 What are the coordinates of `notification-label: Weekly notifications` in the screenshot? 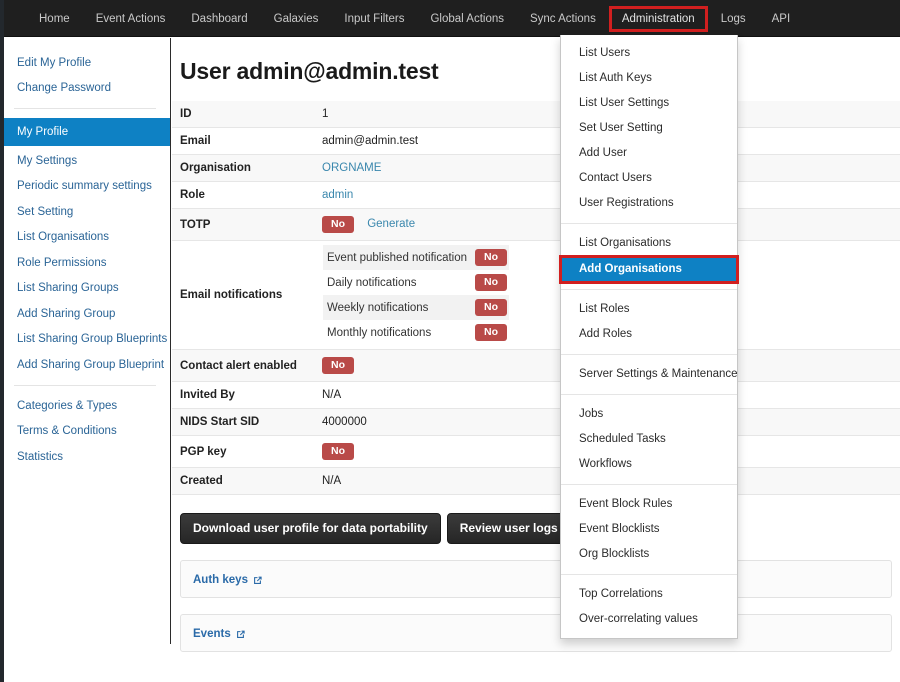 It's located at (378, 307).